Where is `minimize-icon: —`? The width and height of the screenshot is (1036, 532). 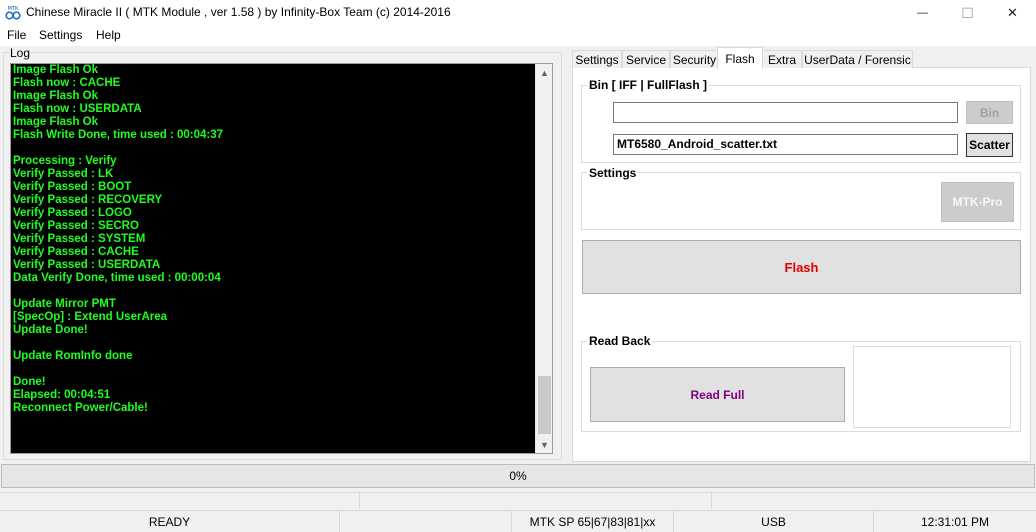
minimize-icon: — is located at coordinates (922, 13).